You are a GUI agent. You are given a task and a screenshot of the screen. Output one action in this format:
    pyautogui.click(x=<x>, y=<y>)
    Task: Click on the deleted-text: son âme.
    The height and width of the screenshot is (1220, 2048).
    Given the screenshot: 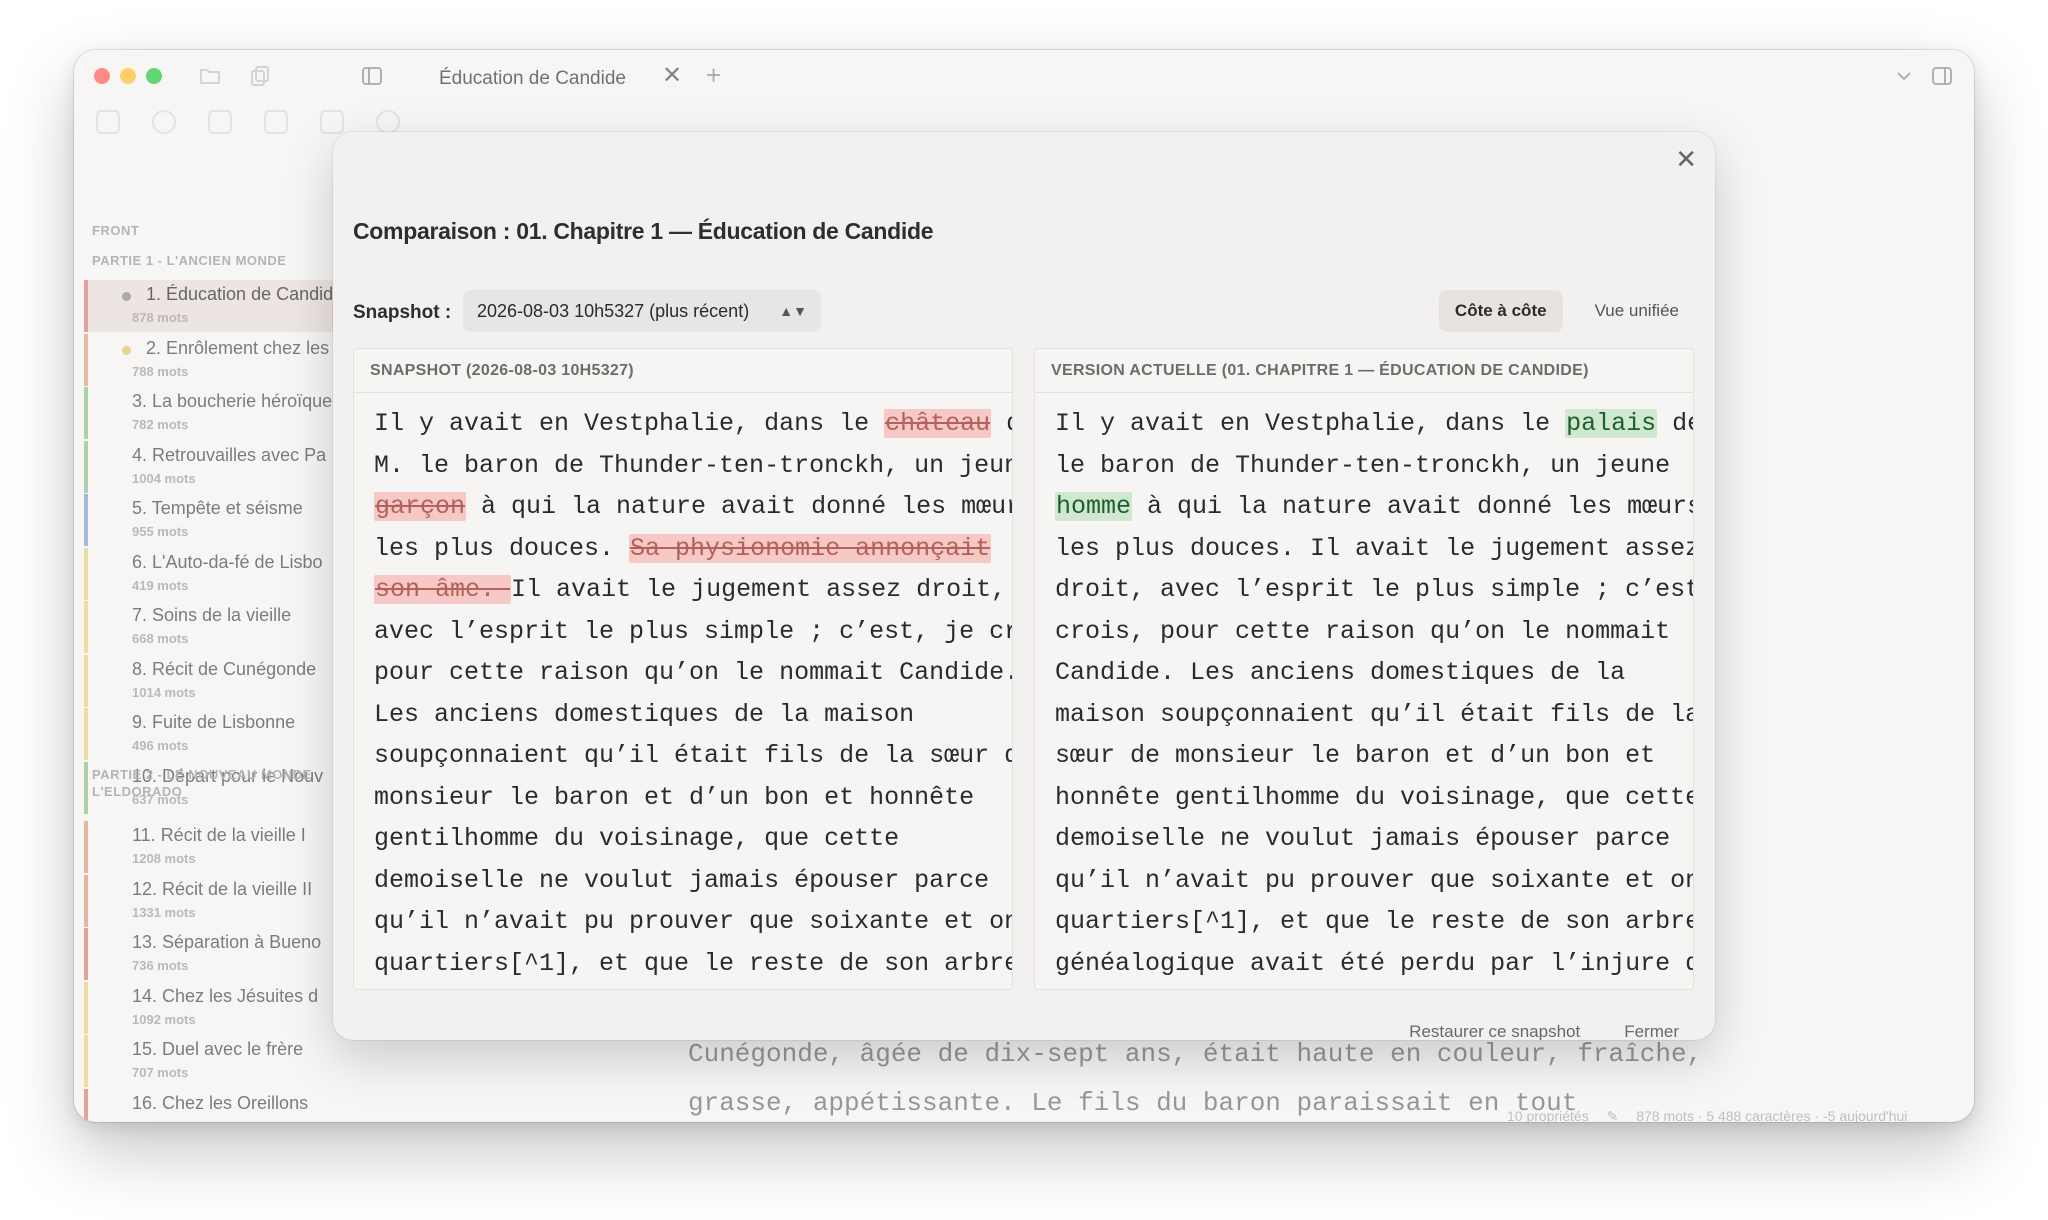 What is the action you would take?
    pyautogui.click(x=443, y=589)
    